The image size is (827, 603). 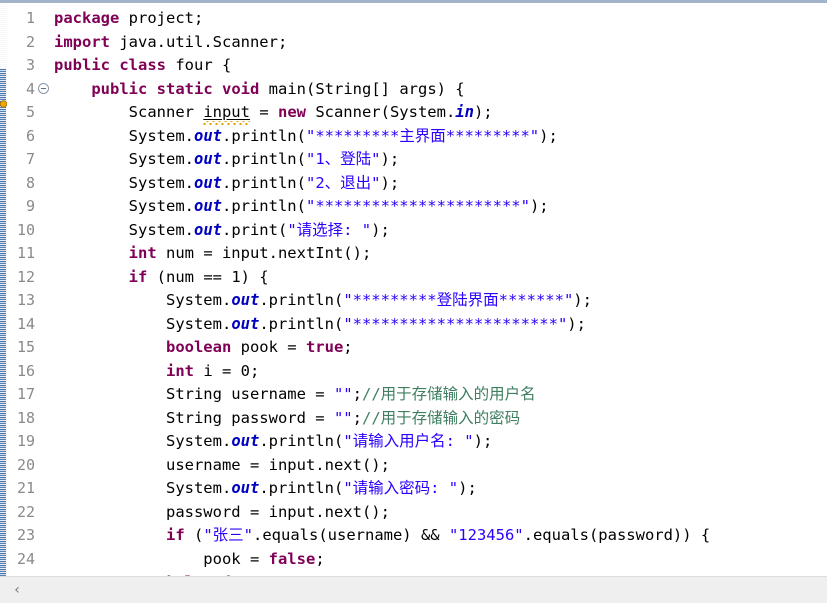 What do you see at coordinates (30, 41) in the screenshot?
I see `line-number: 2` at bounding box center [30, 41].